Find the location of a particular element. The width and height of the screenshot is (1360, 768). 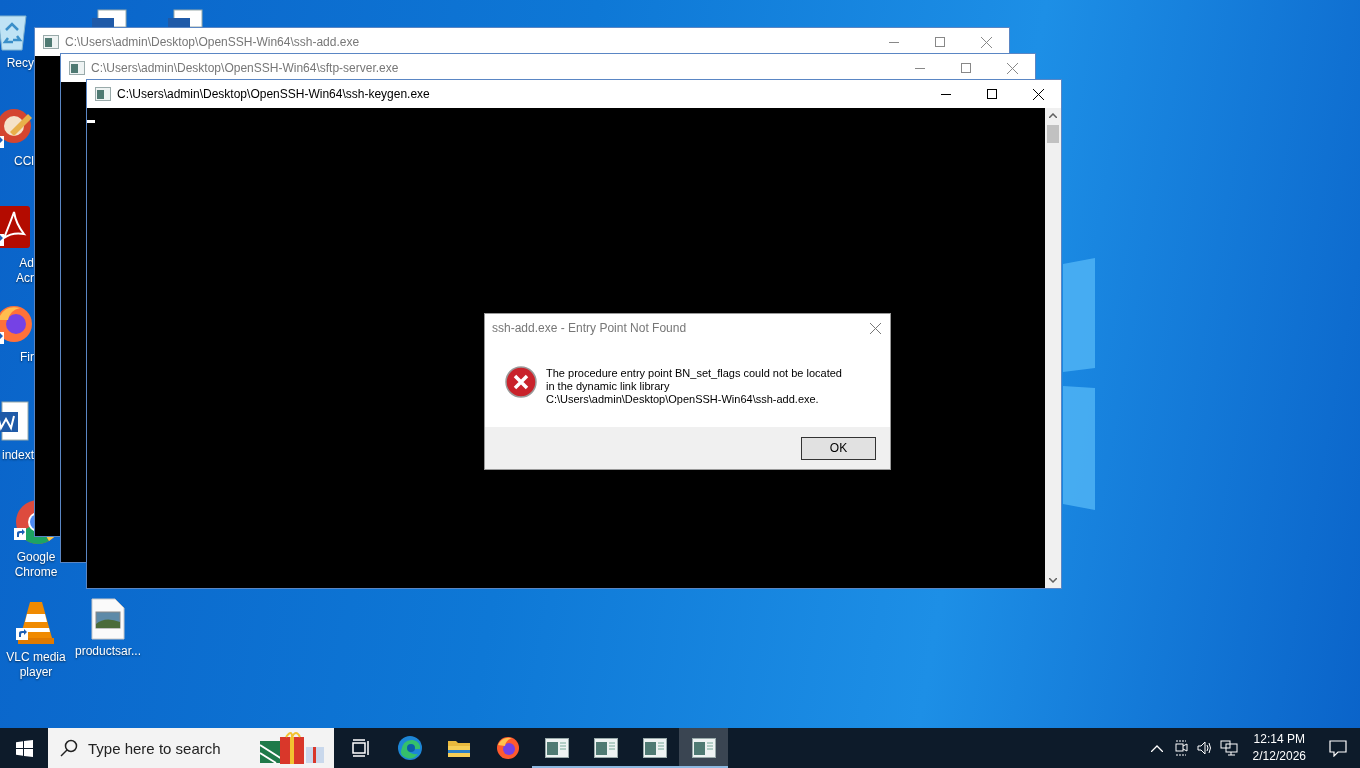

clock: 12:14 PM 2/12/2026 is located at coordinates (1278, 748).